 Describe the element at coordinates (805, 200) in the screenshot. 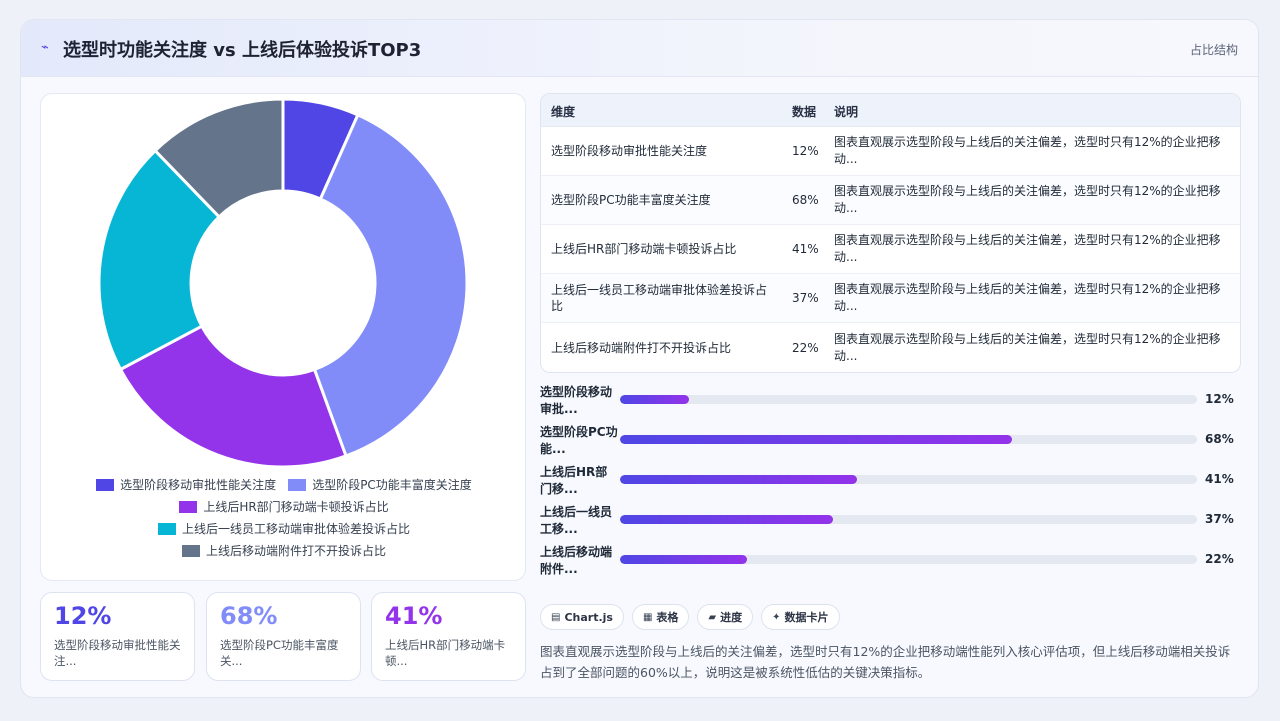

I see `table-cell-data: 68%` at that location.